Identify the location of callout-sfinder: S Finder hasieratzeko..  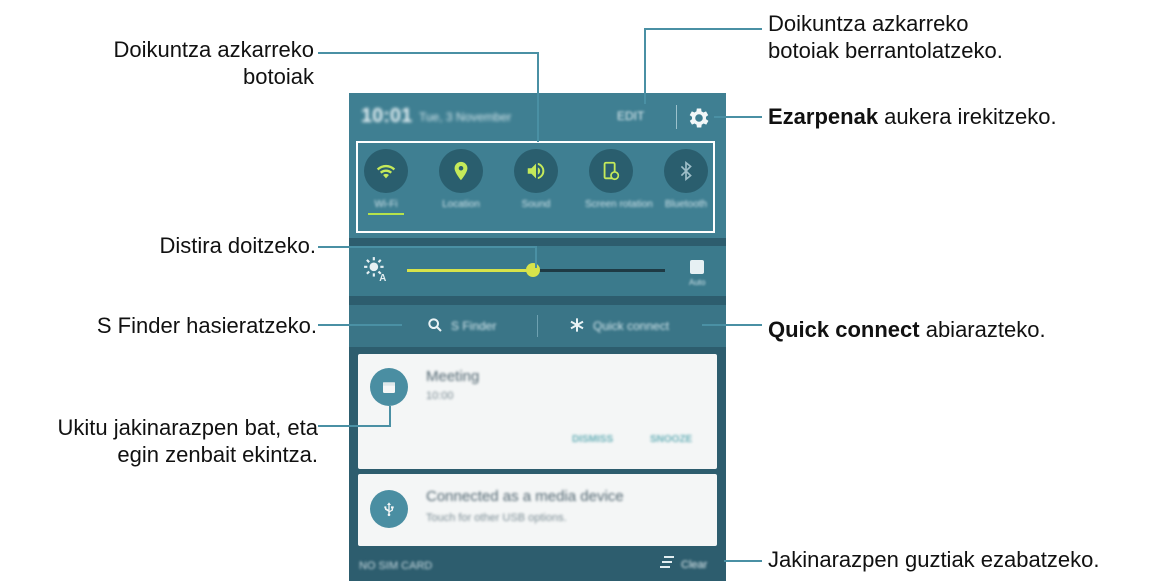
(206, 325).